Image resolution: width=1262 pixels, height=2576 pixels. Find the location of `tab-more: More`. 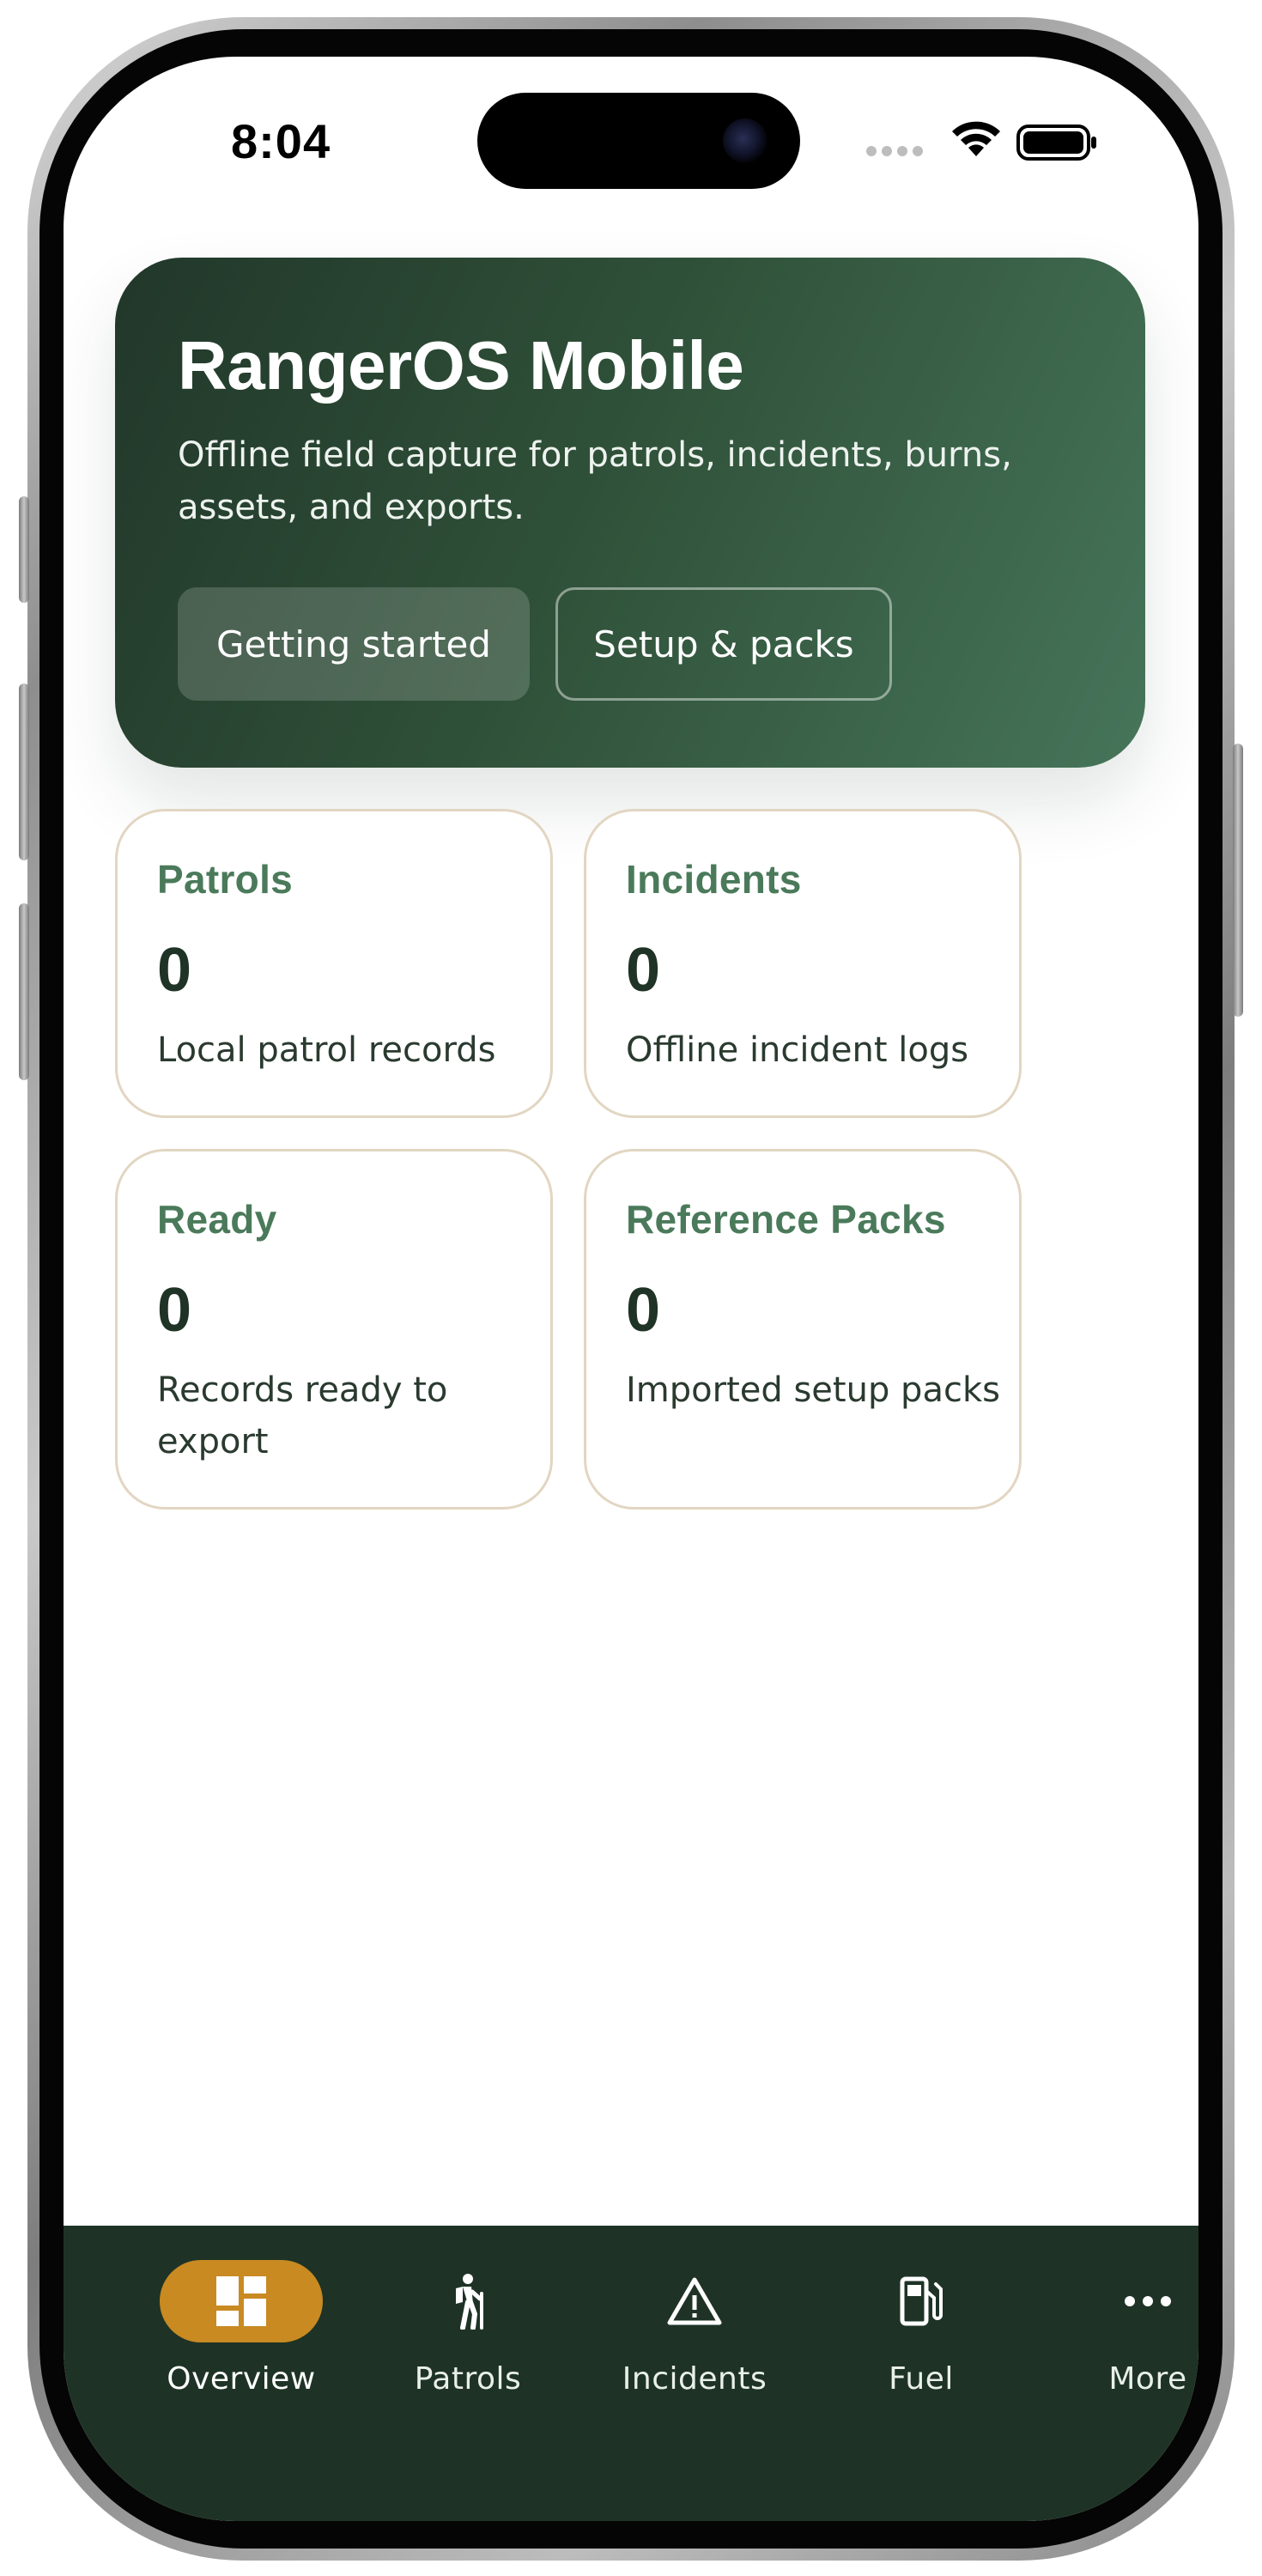

tab-more: More is located at coordinates (1121, 2338).